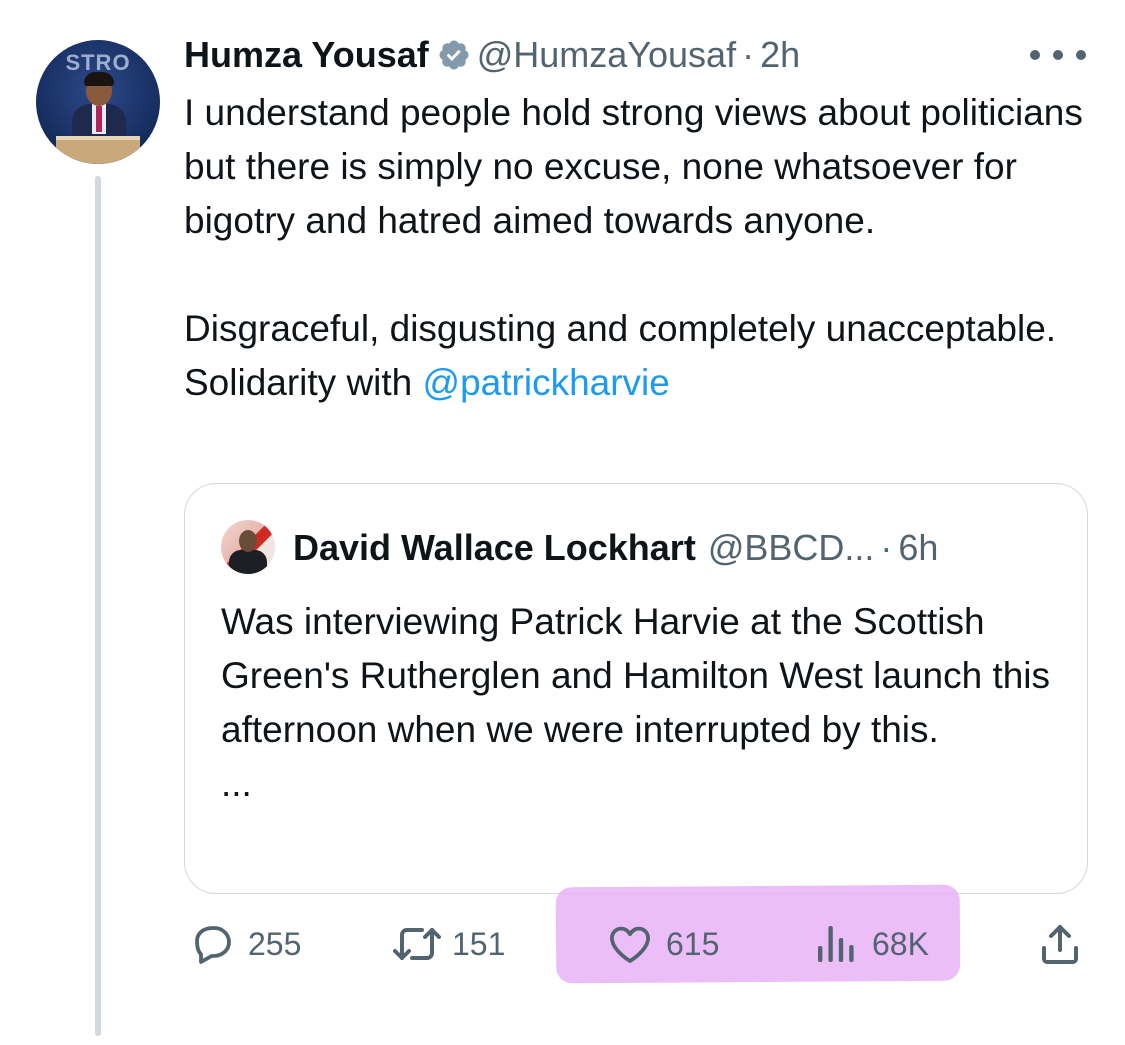 The height and width of the screenshot is (1045, 1125). Describe the element at coordinates (662, 944) in the screenshot. I see `like-button: 615` at that location.